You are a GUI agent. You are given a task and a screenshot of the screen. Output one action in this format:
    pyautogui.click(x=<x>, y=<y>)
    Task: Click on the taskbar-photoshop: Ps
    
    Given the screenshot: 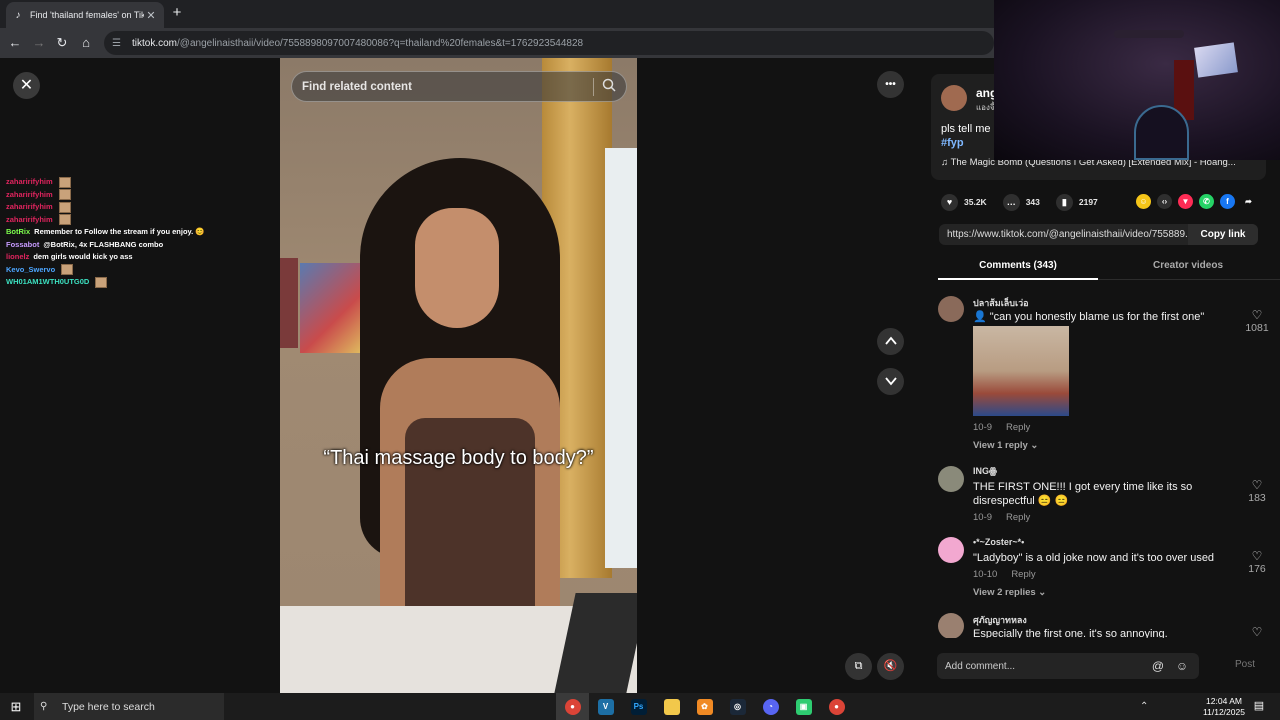 What is the action you would take?
    pyautogui.click(x=638, y=706)
    